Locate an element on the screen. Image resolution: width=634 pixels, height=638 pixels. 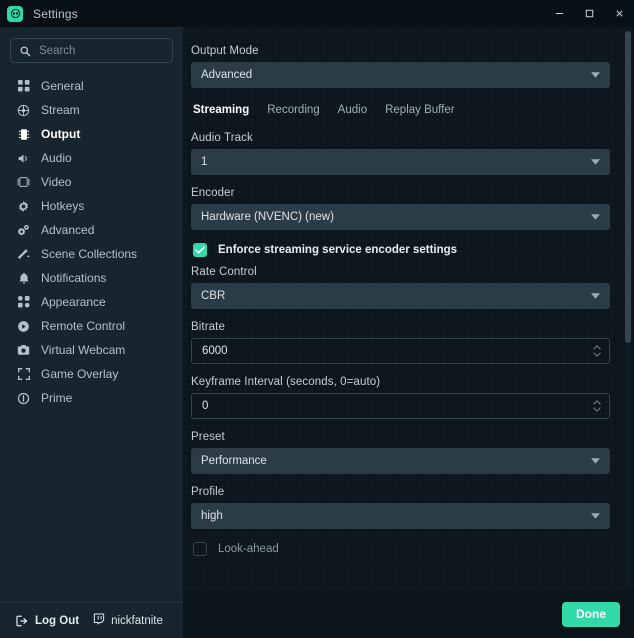
play-circle-icon is located at coordinates (23, 326).